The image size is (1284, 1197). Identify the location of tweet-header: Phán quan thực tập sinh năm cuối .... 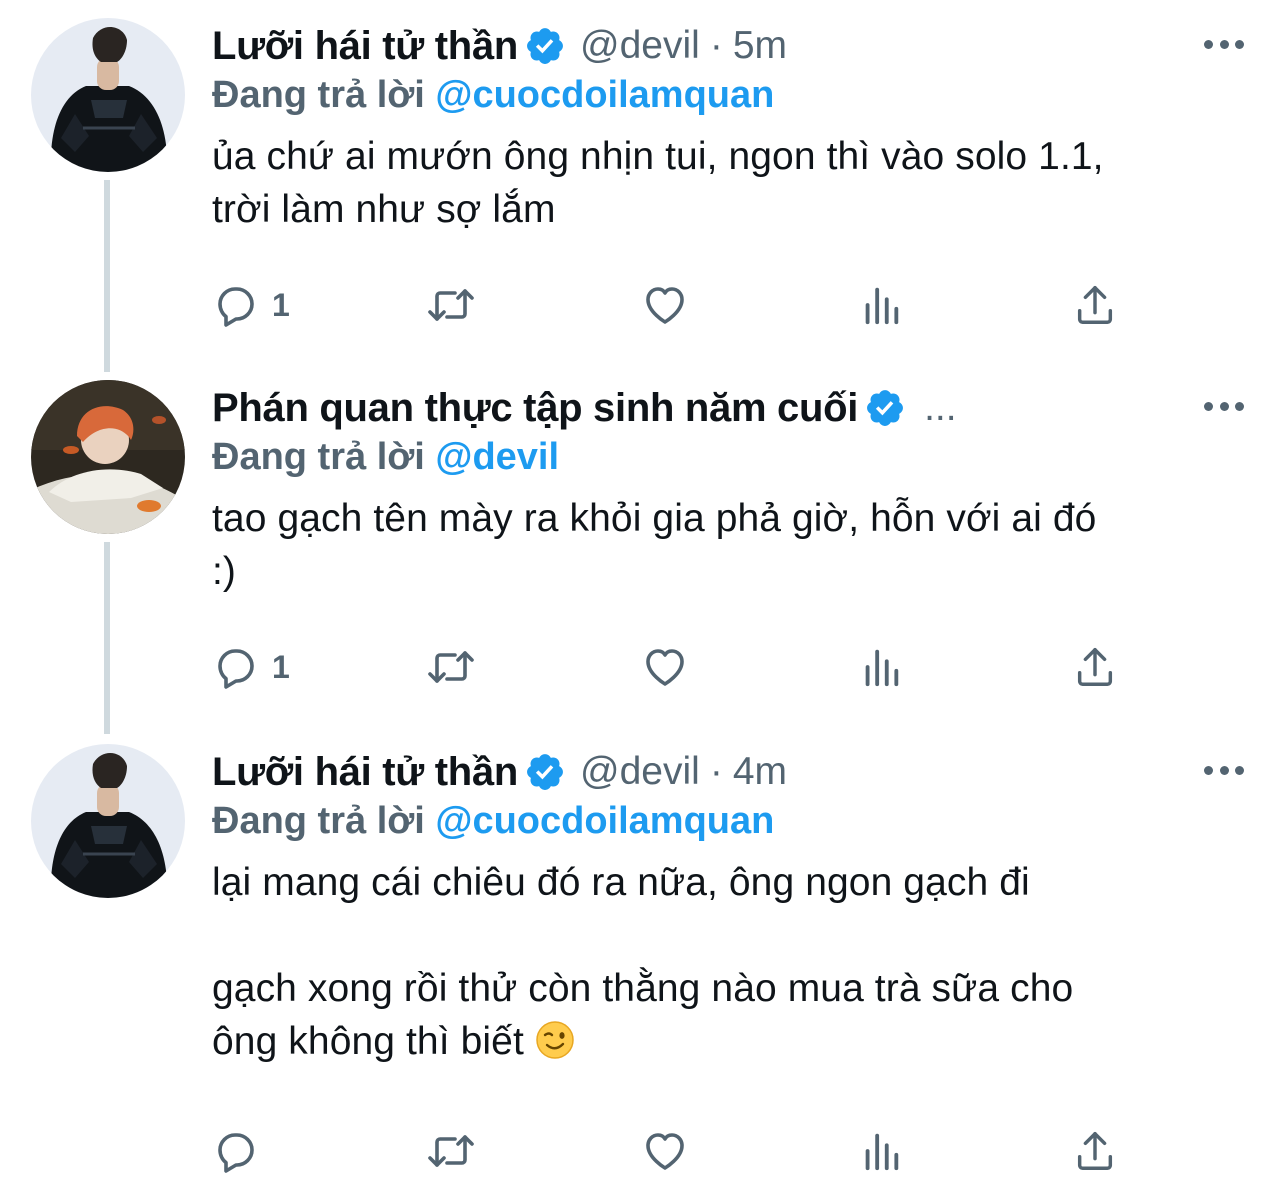
(728, 408).